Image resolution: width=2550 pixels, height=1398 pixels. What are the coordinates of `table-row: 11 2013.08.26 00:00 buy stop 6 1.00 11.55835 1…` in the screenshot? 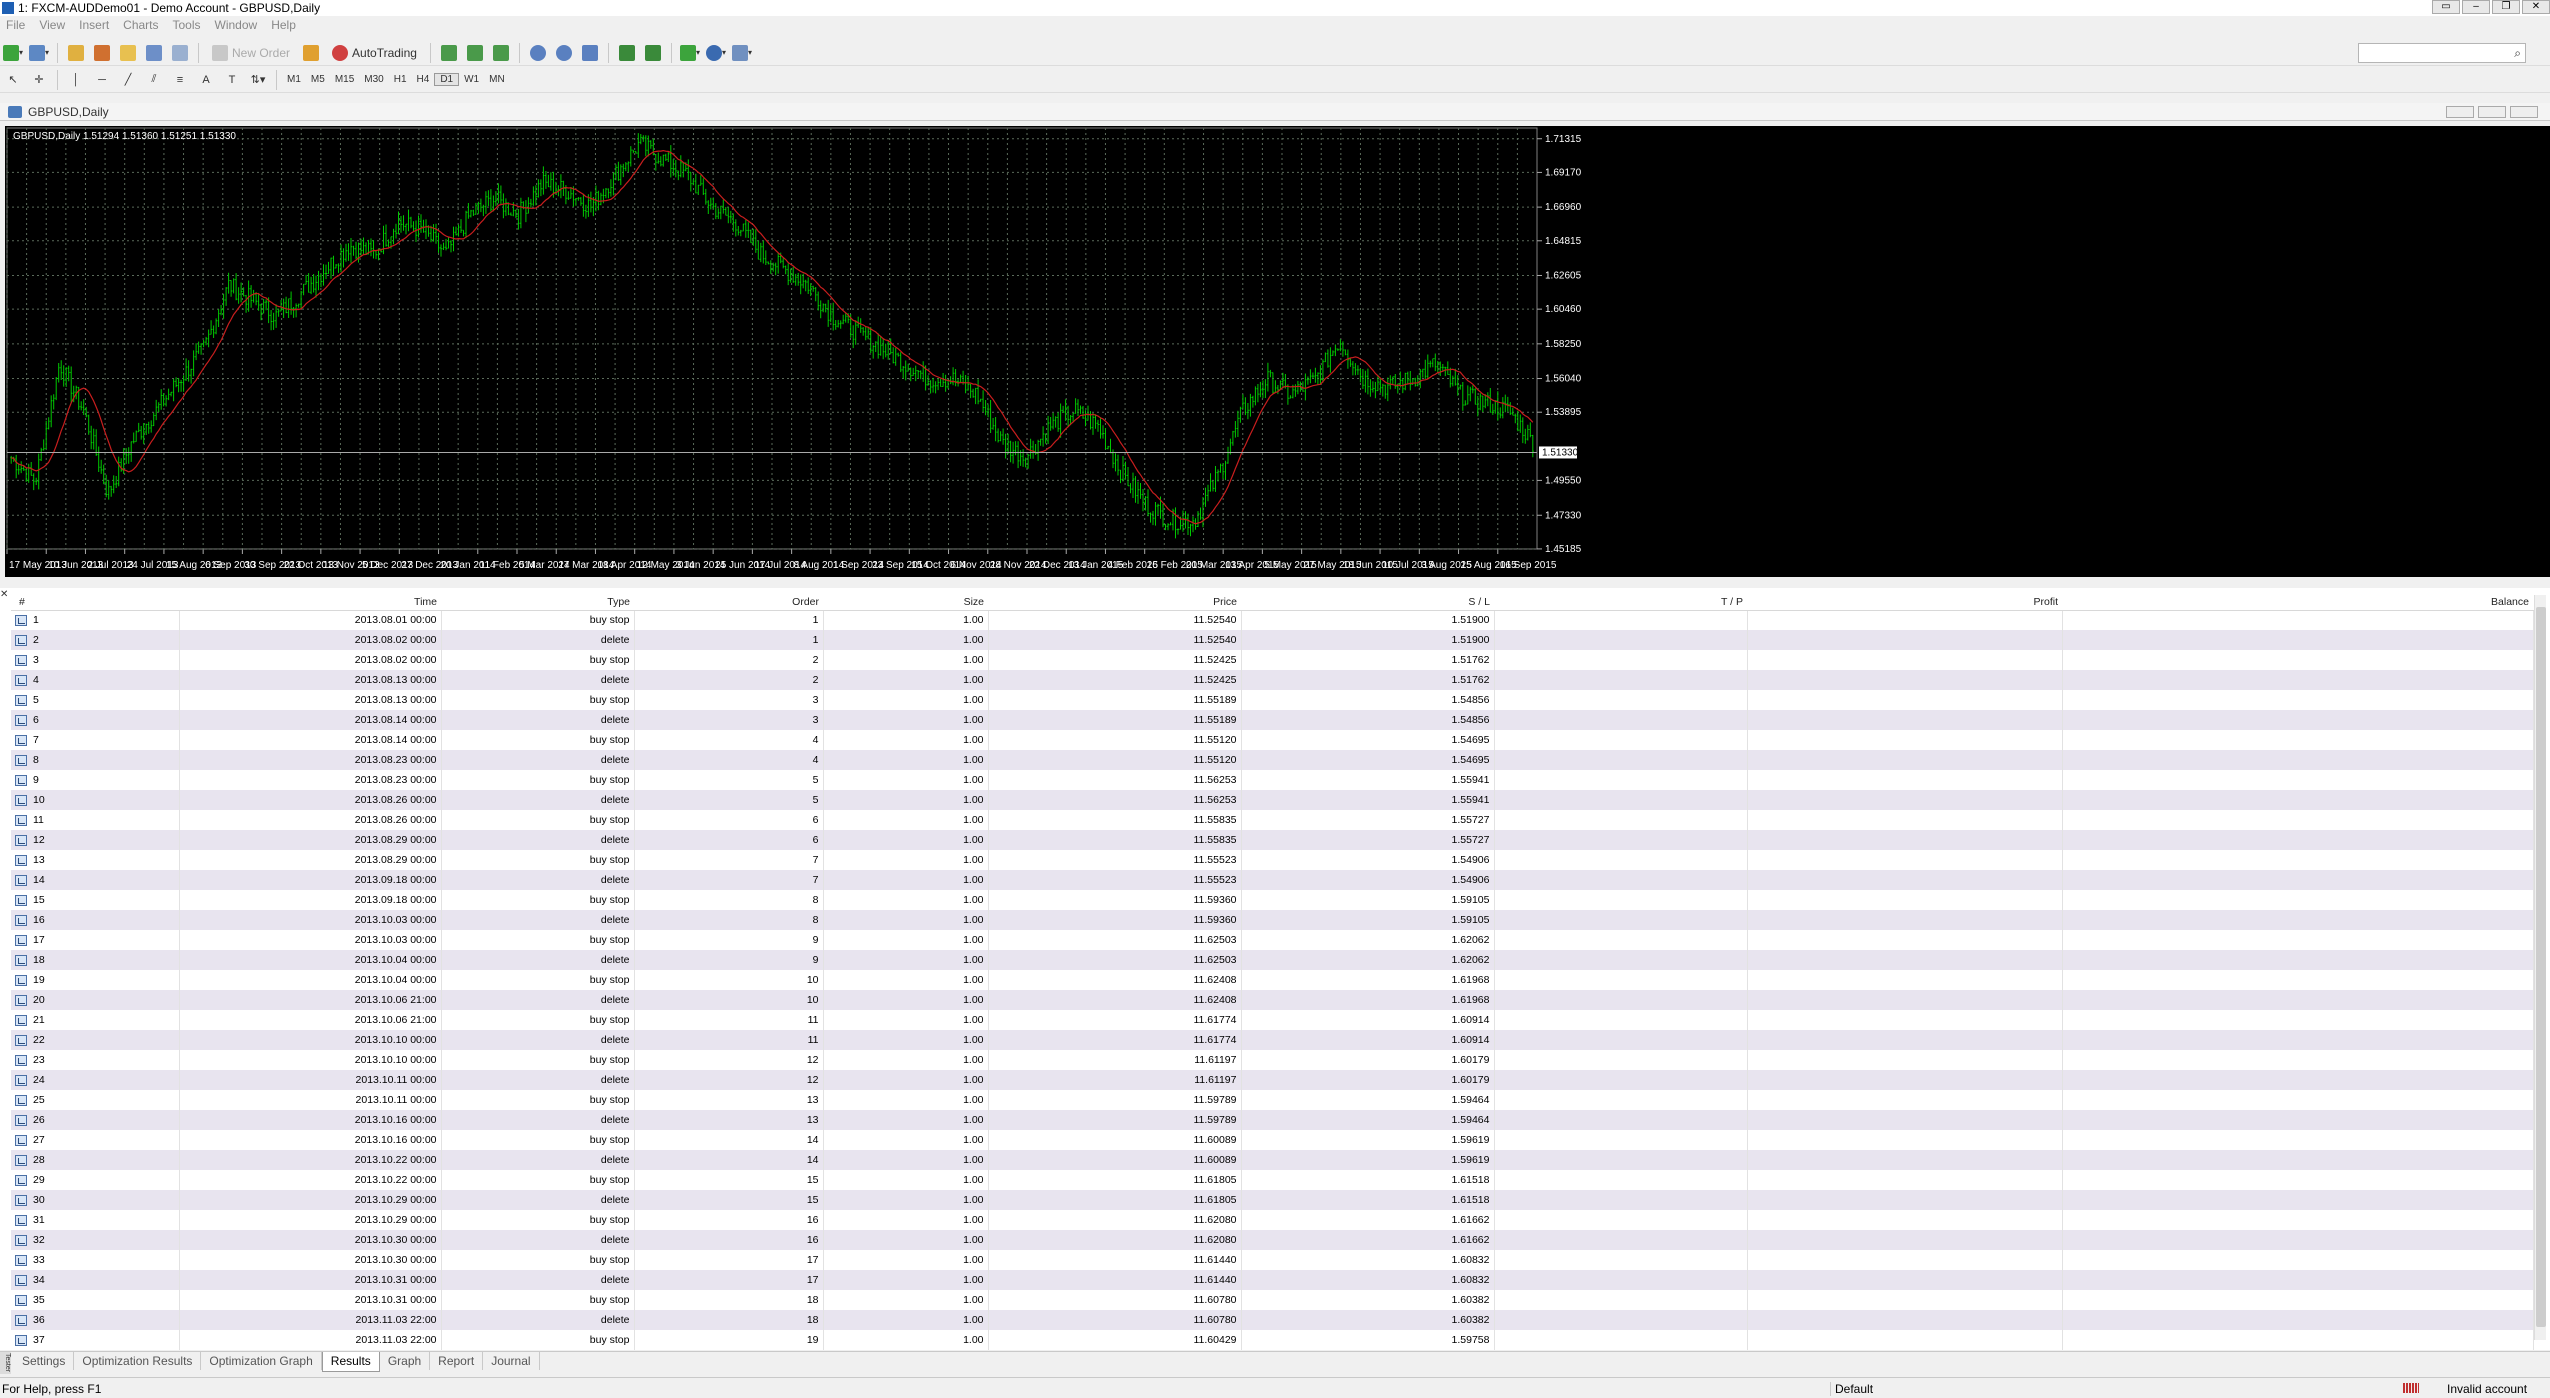 It's located at (1272, 820).